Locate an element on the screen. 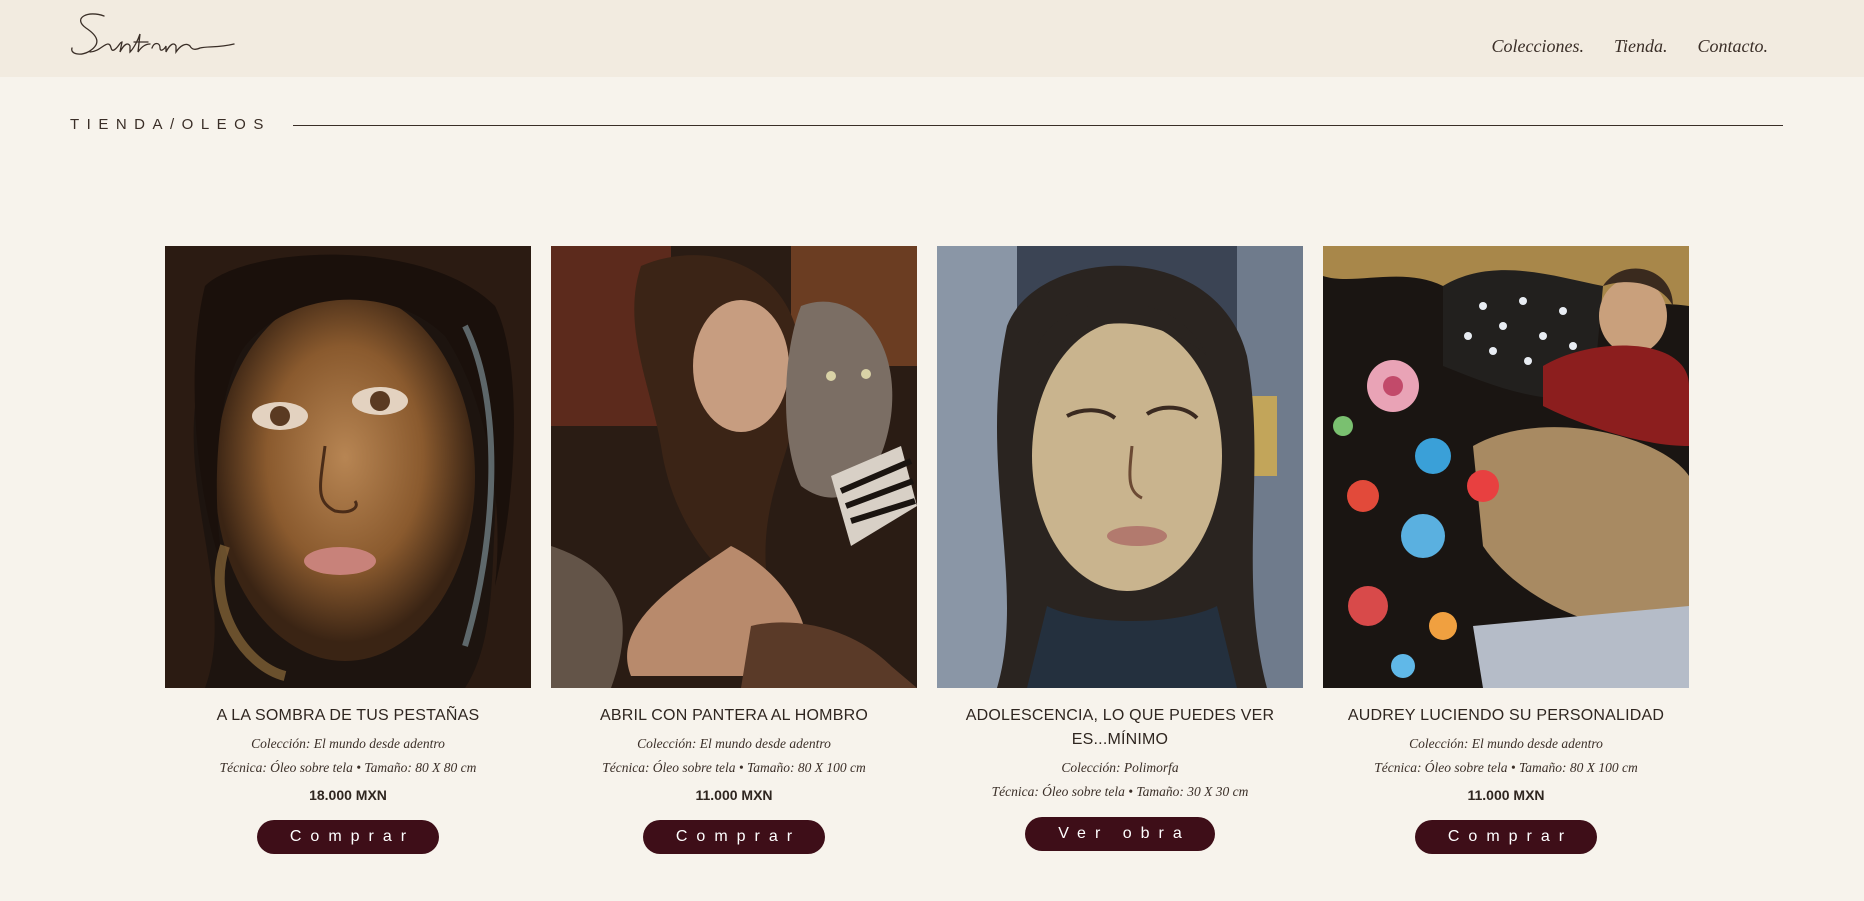  product-collection: Colección: Polimorfa is located at coordinates (1120, 767).